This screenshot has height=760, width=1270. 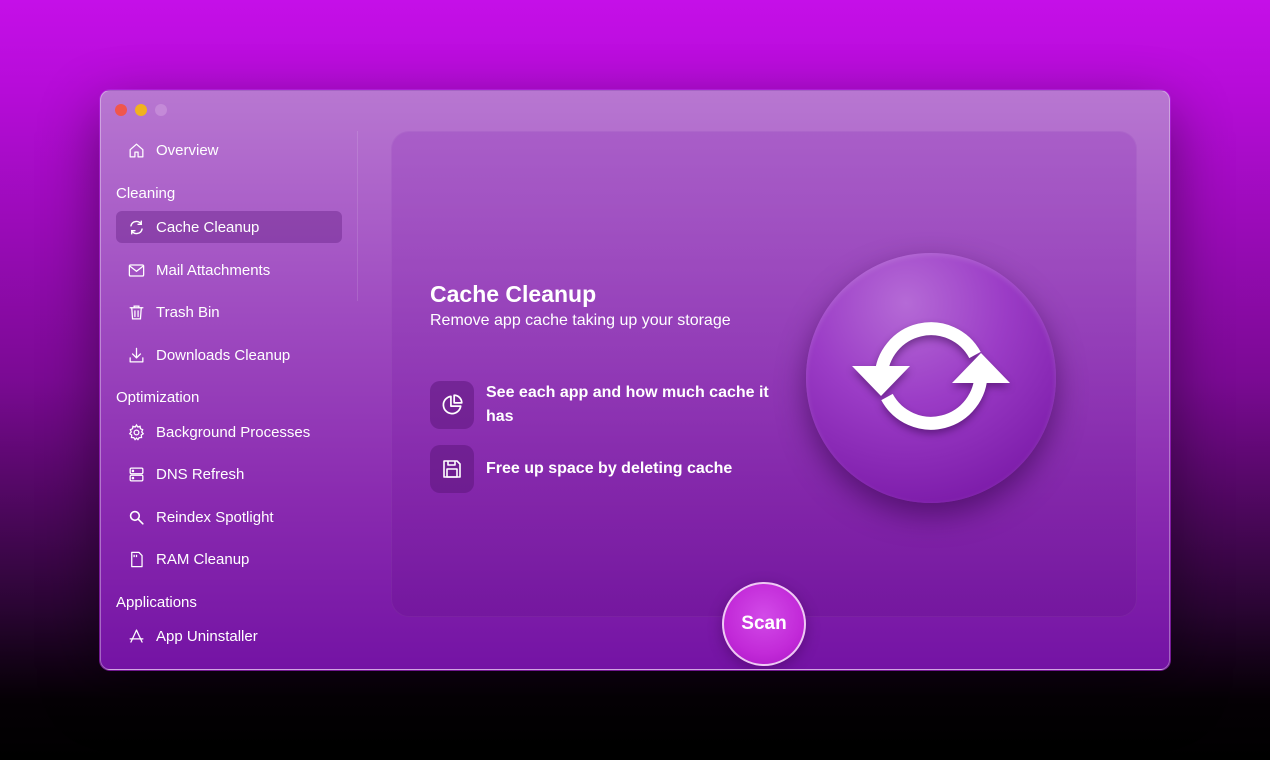 What do you see at coordinates (208, 227) in the screenshot?
I see `sidebar-item-label: Cache Cleanup` at bounding box center [208, 227].